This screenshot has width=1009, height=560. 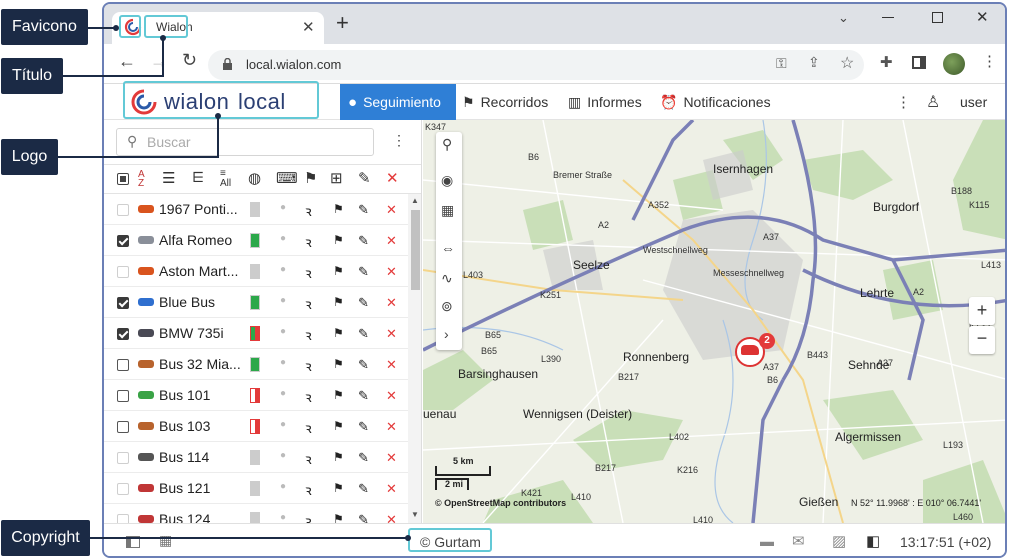 What do you see at coordinates (982, 311) in the screenshot?
I see `zoom-in-button: +` at bounding box center [982, 311].